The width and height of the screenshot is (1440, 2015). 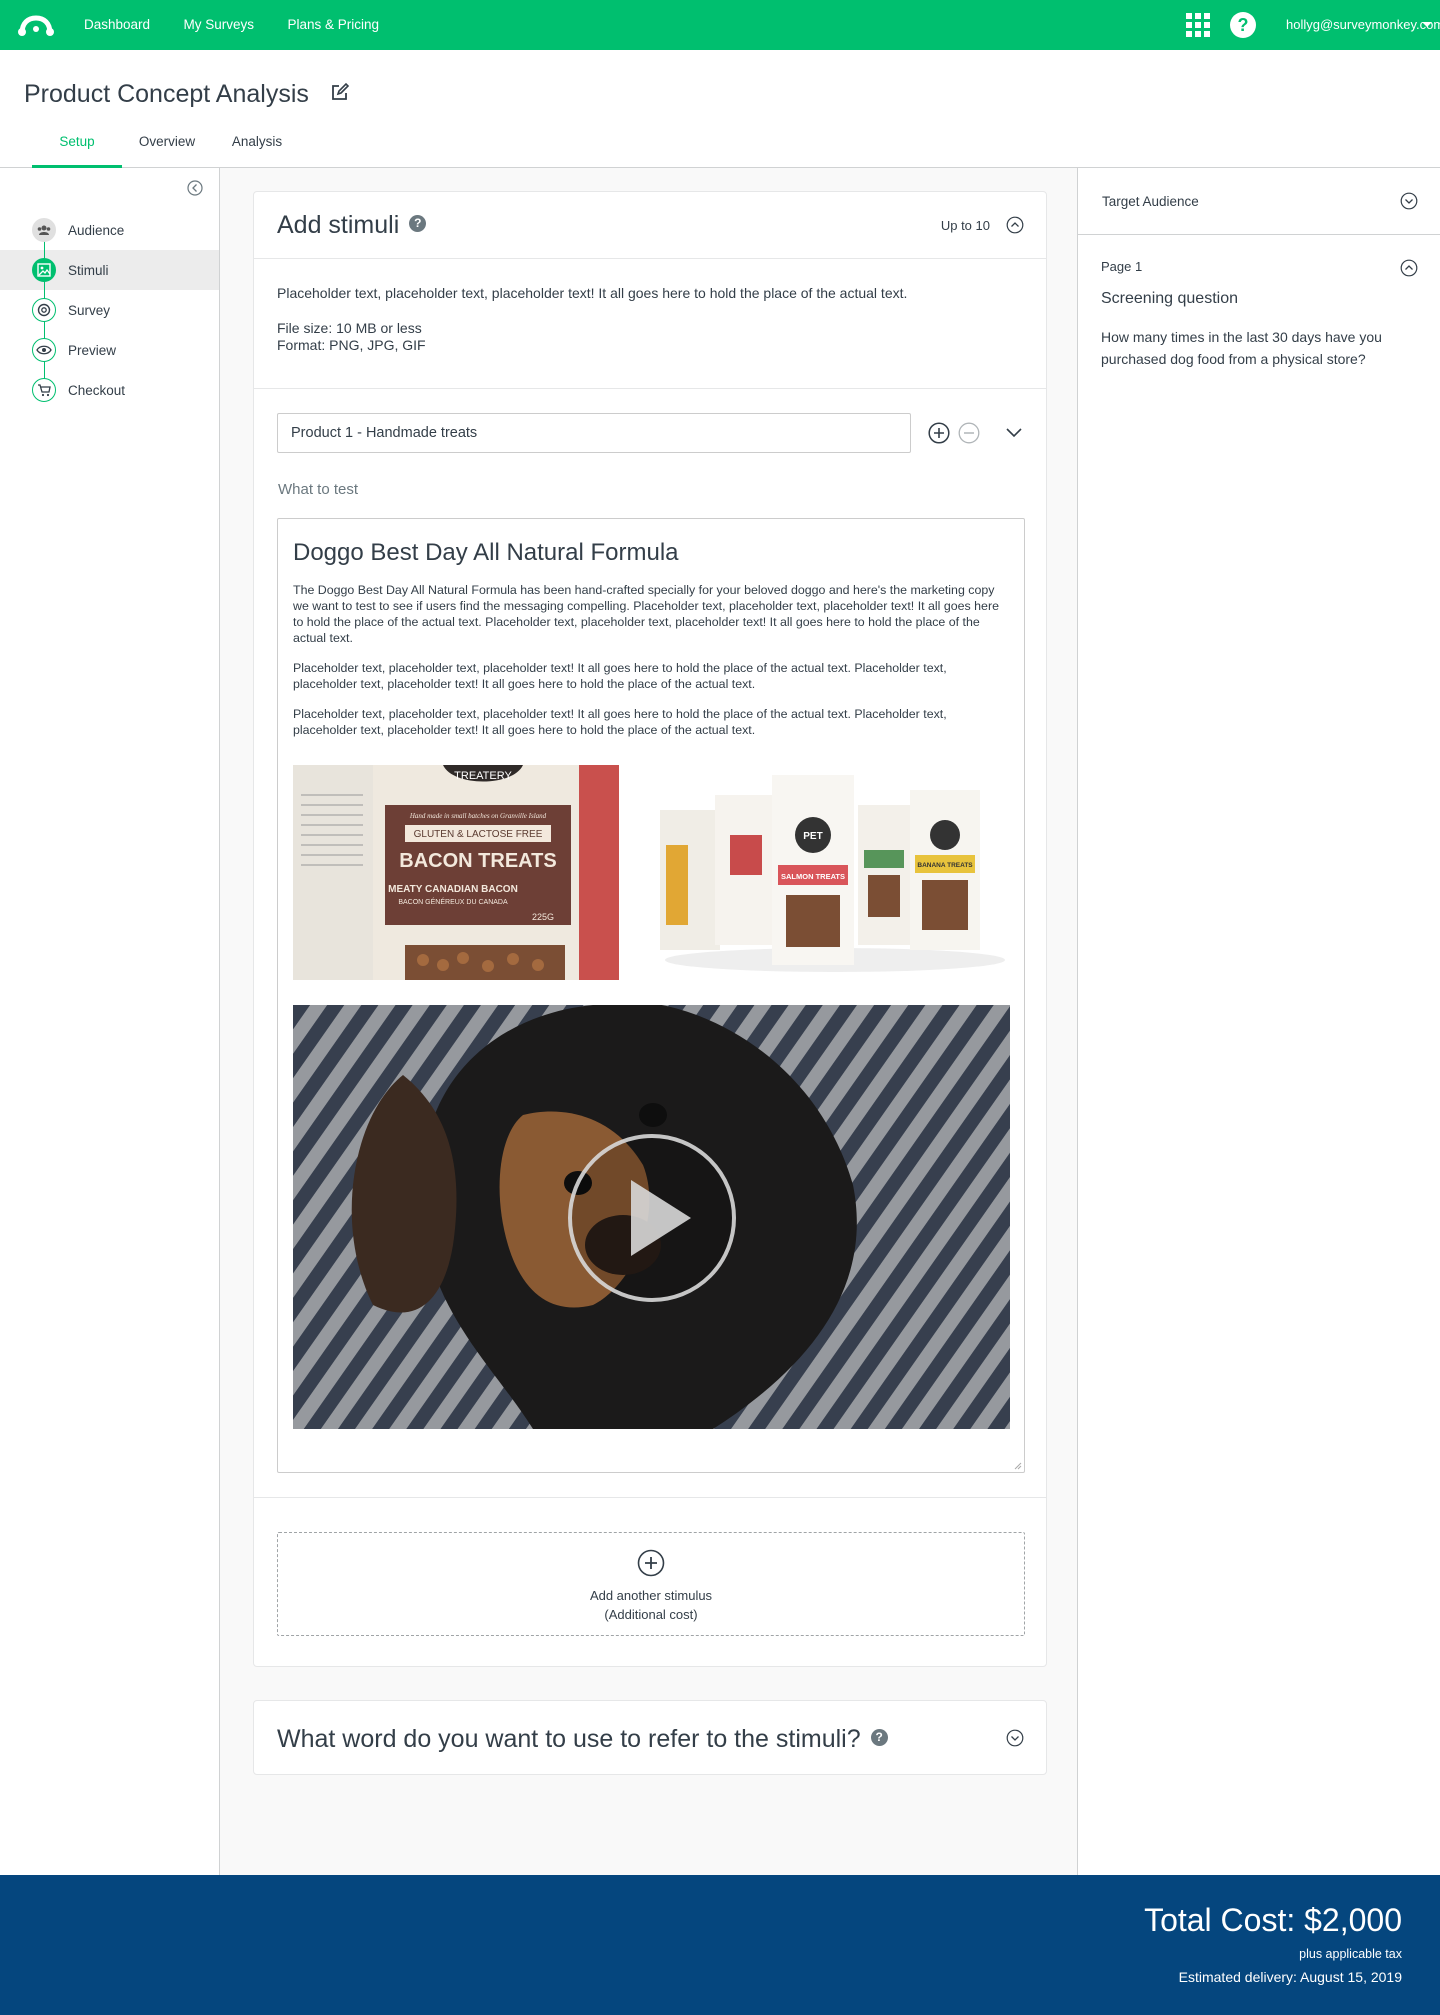 What do you see at coordinates (594, 433) in the screenshot?
I see `product-name-input` at bounding box center [594, 433].